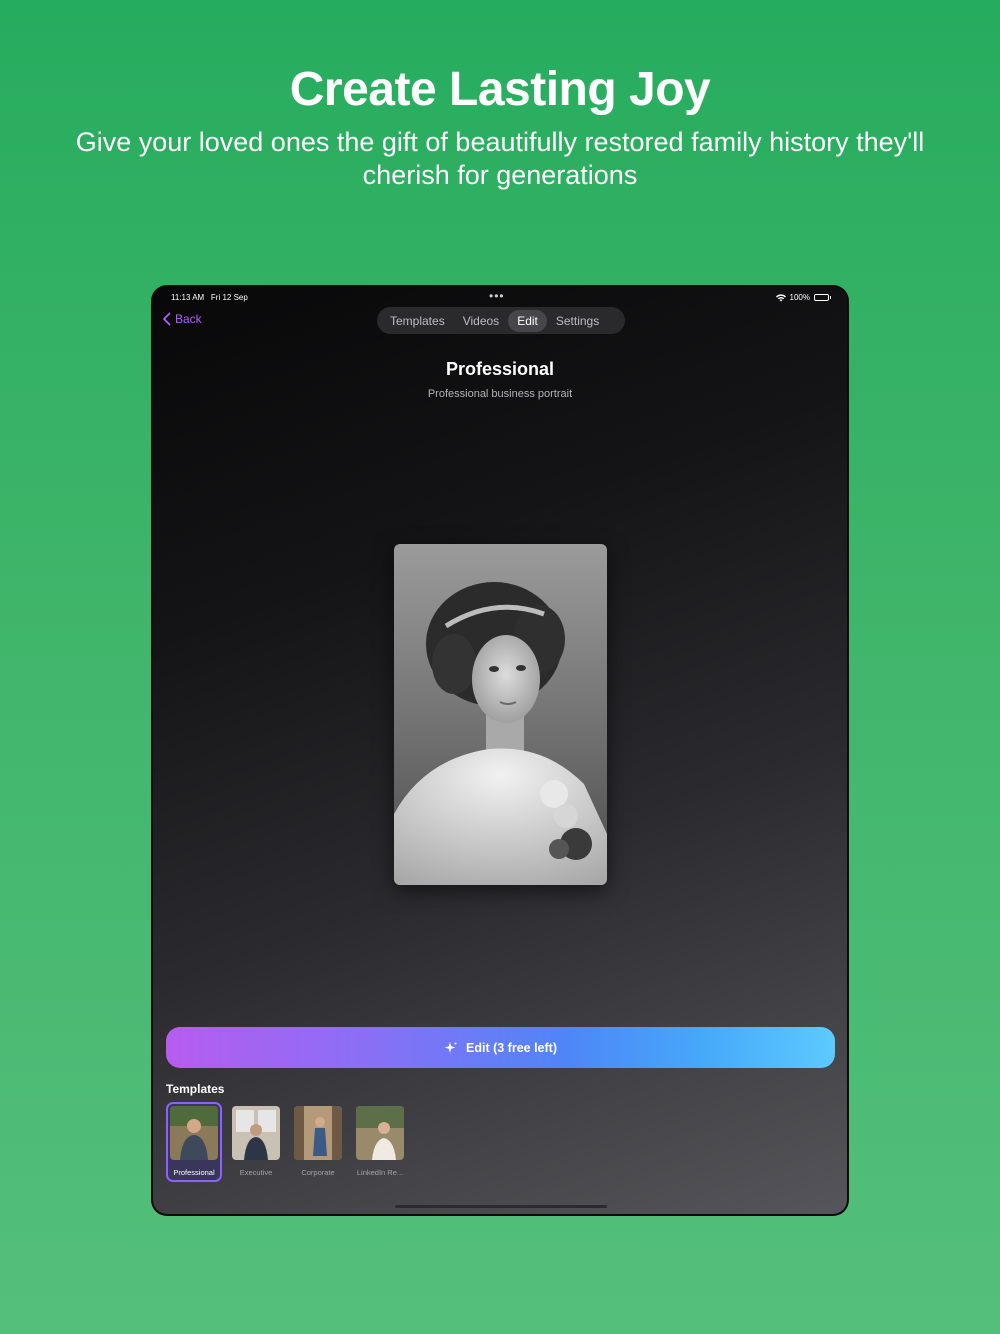 This screenshot has width=1000, height=1334. I want to click on template-card-professional: Professional, so click(194, 1142).